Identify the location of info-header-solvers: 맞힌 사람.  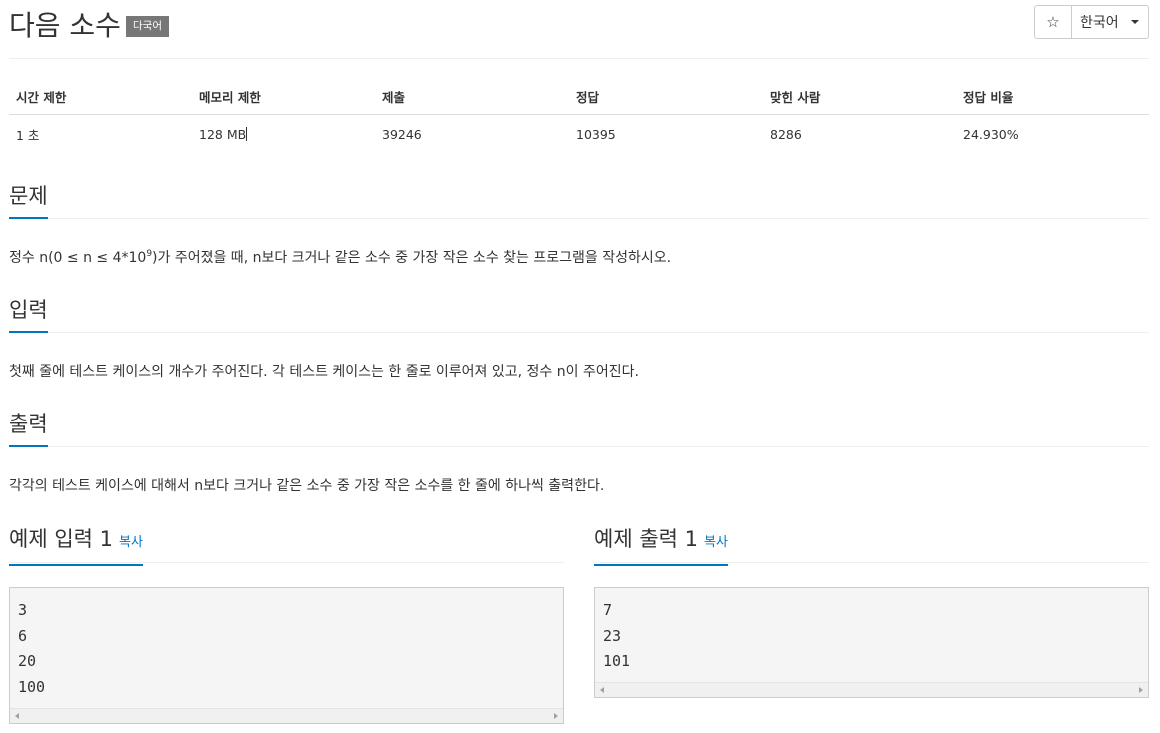
(859, 98).